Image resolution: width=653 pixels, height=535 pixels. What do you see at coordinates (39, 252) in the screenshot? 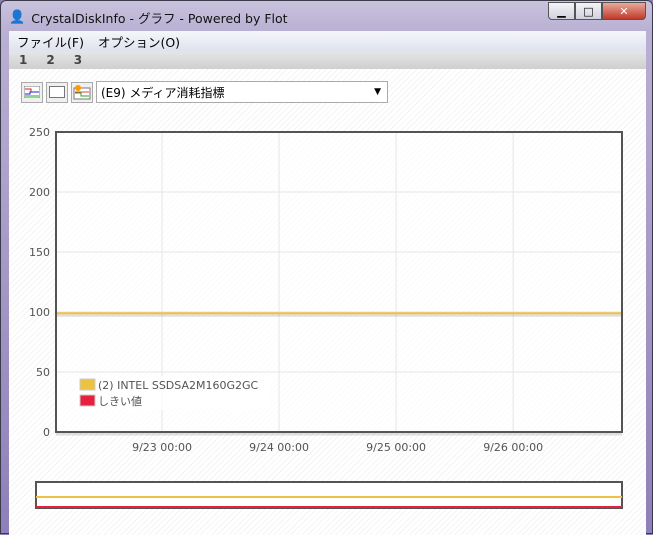
I see `y-tick-label: 150` at bounding box center [39, 252].